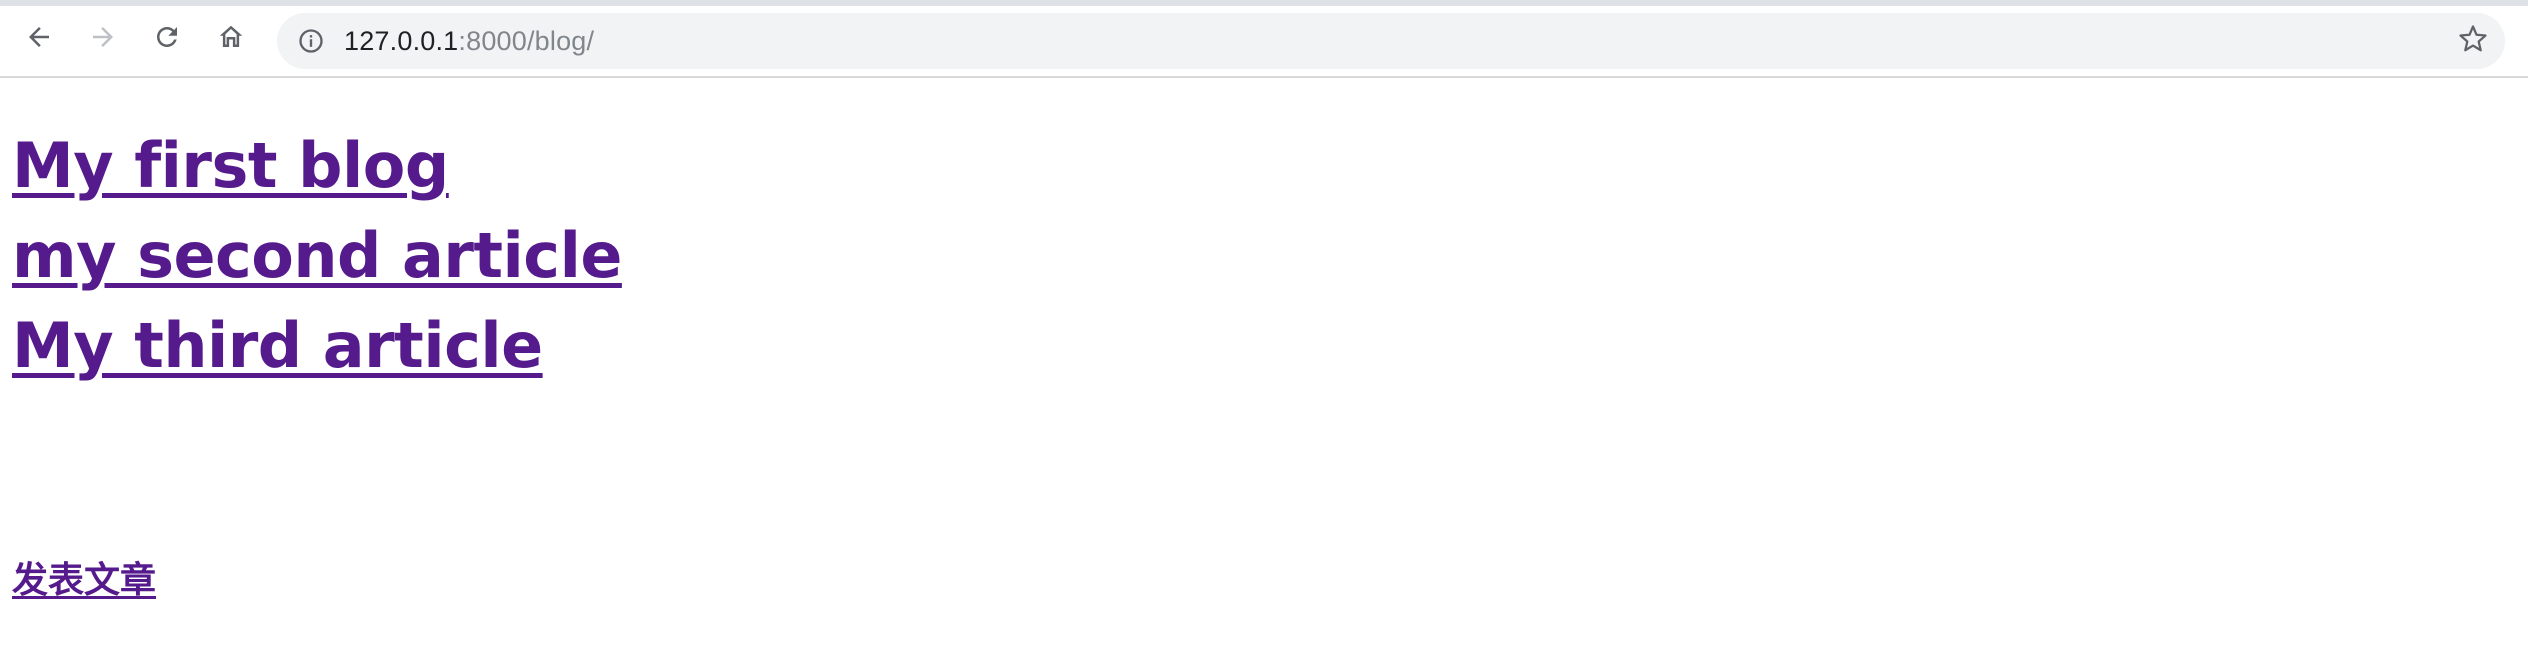 Image resolution: width=2528 pixels, height=646 pixels. Describe the element at coordinates (277, 346) in the screenshot. I see `article-link-third-article: My third article` at that location.